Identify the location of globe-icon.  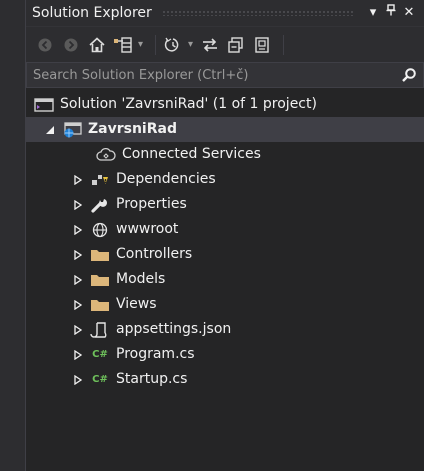
(100, 230).